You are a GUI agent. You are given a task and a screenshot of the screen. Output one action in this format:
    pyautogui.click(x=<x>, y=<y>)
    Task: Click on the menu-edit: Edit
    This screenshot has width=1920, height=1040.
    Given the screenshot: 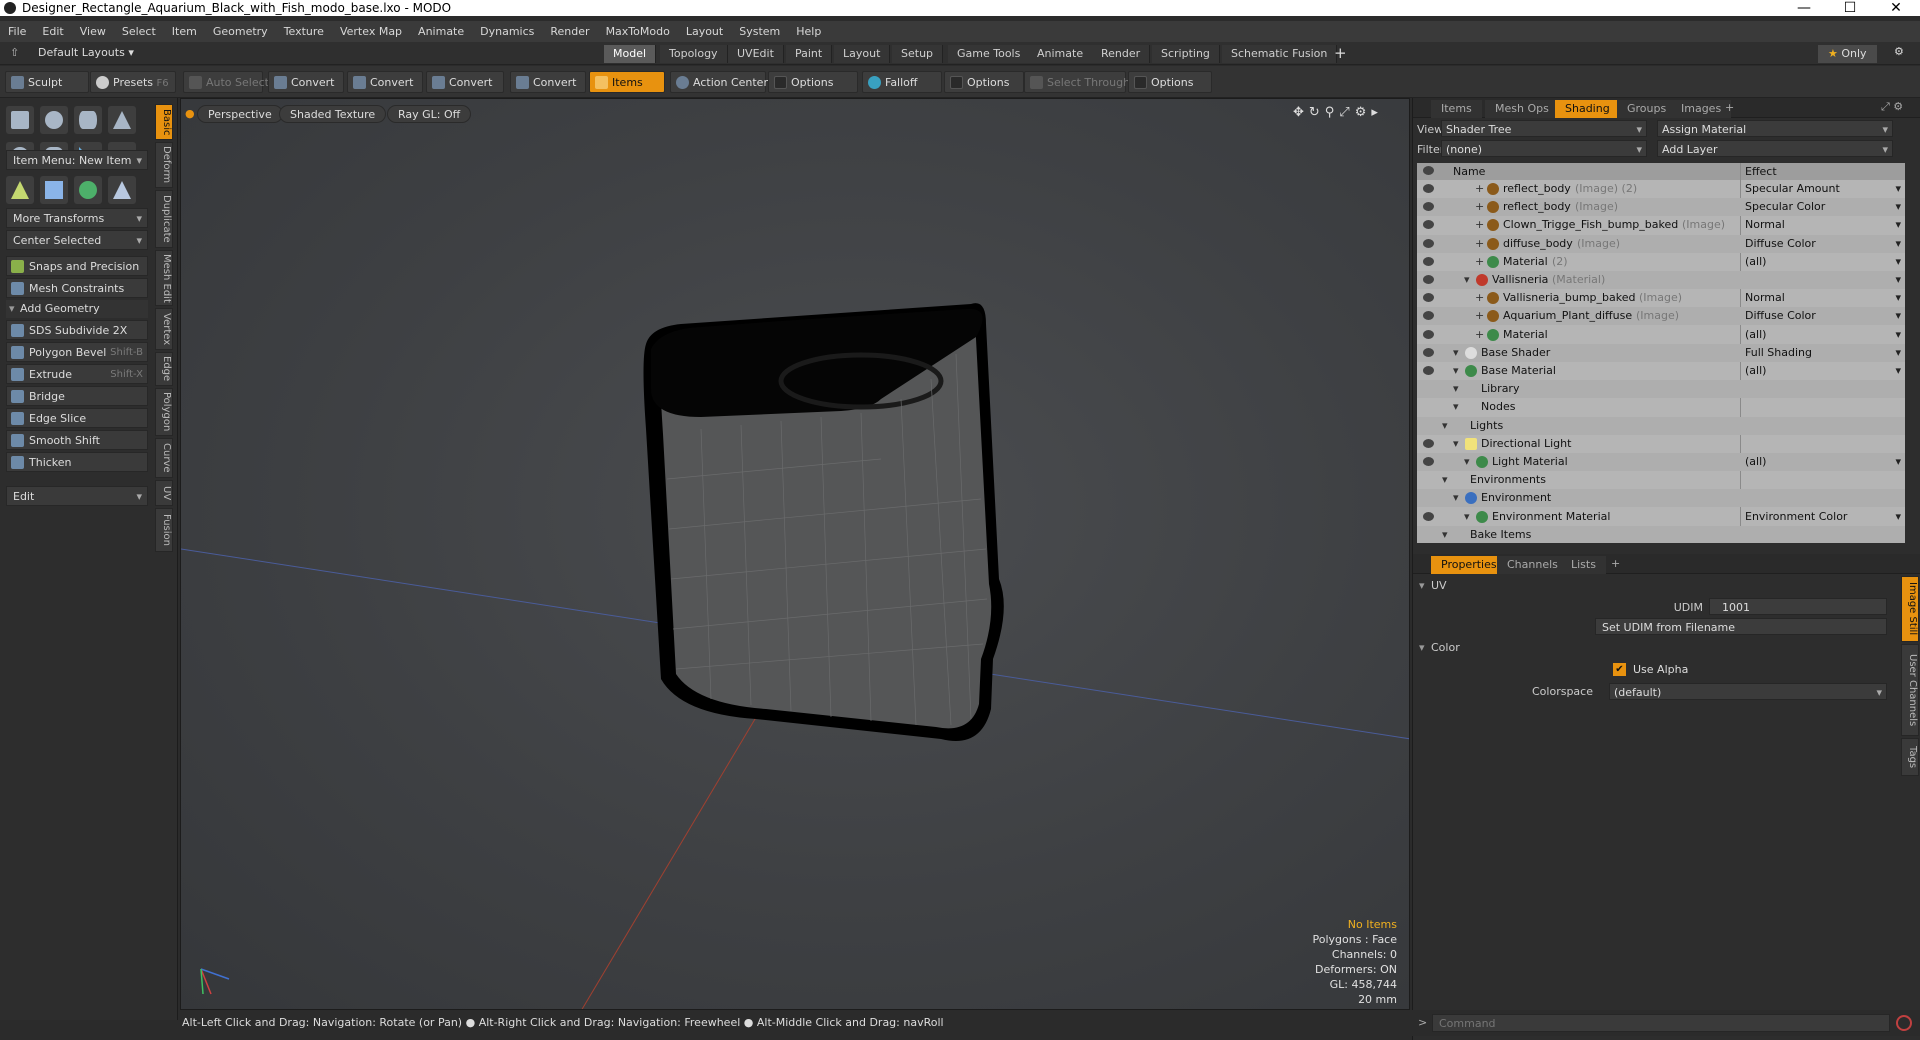 What is the action you would take?
    pyautogui.click(x=52, y=31)
    